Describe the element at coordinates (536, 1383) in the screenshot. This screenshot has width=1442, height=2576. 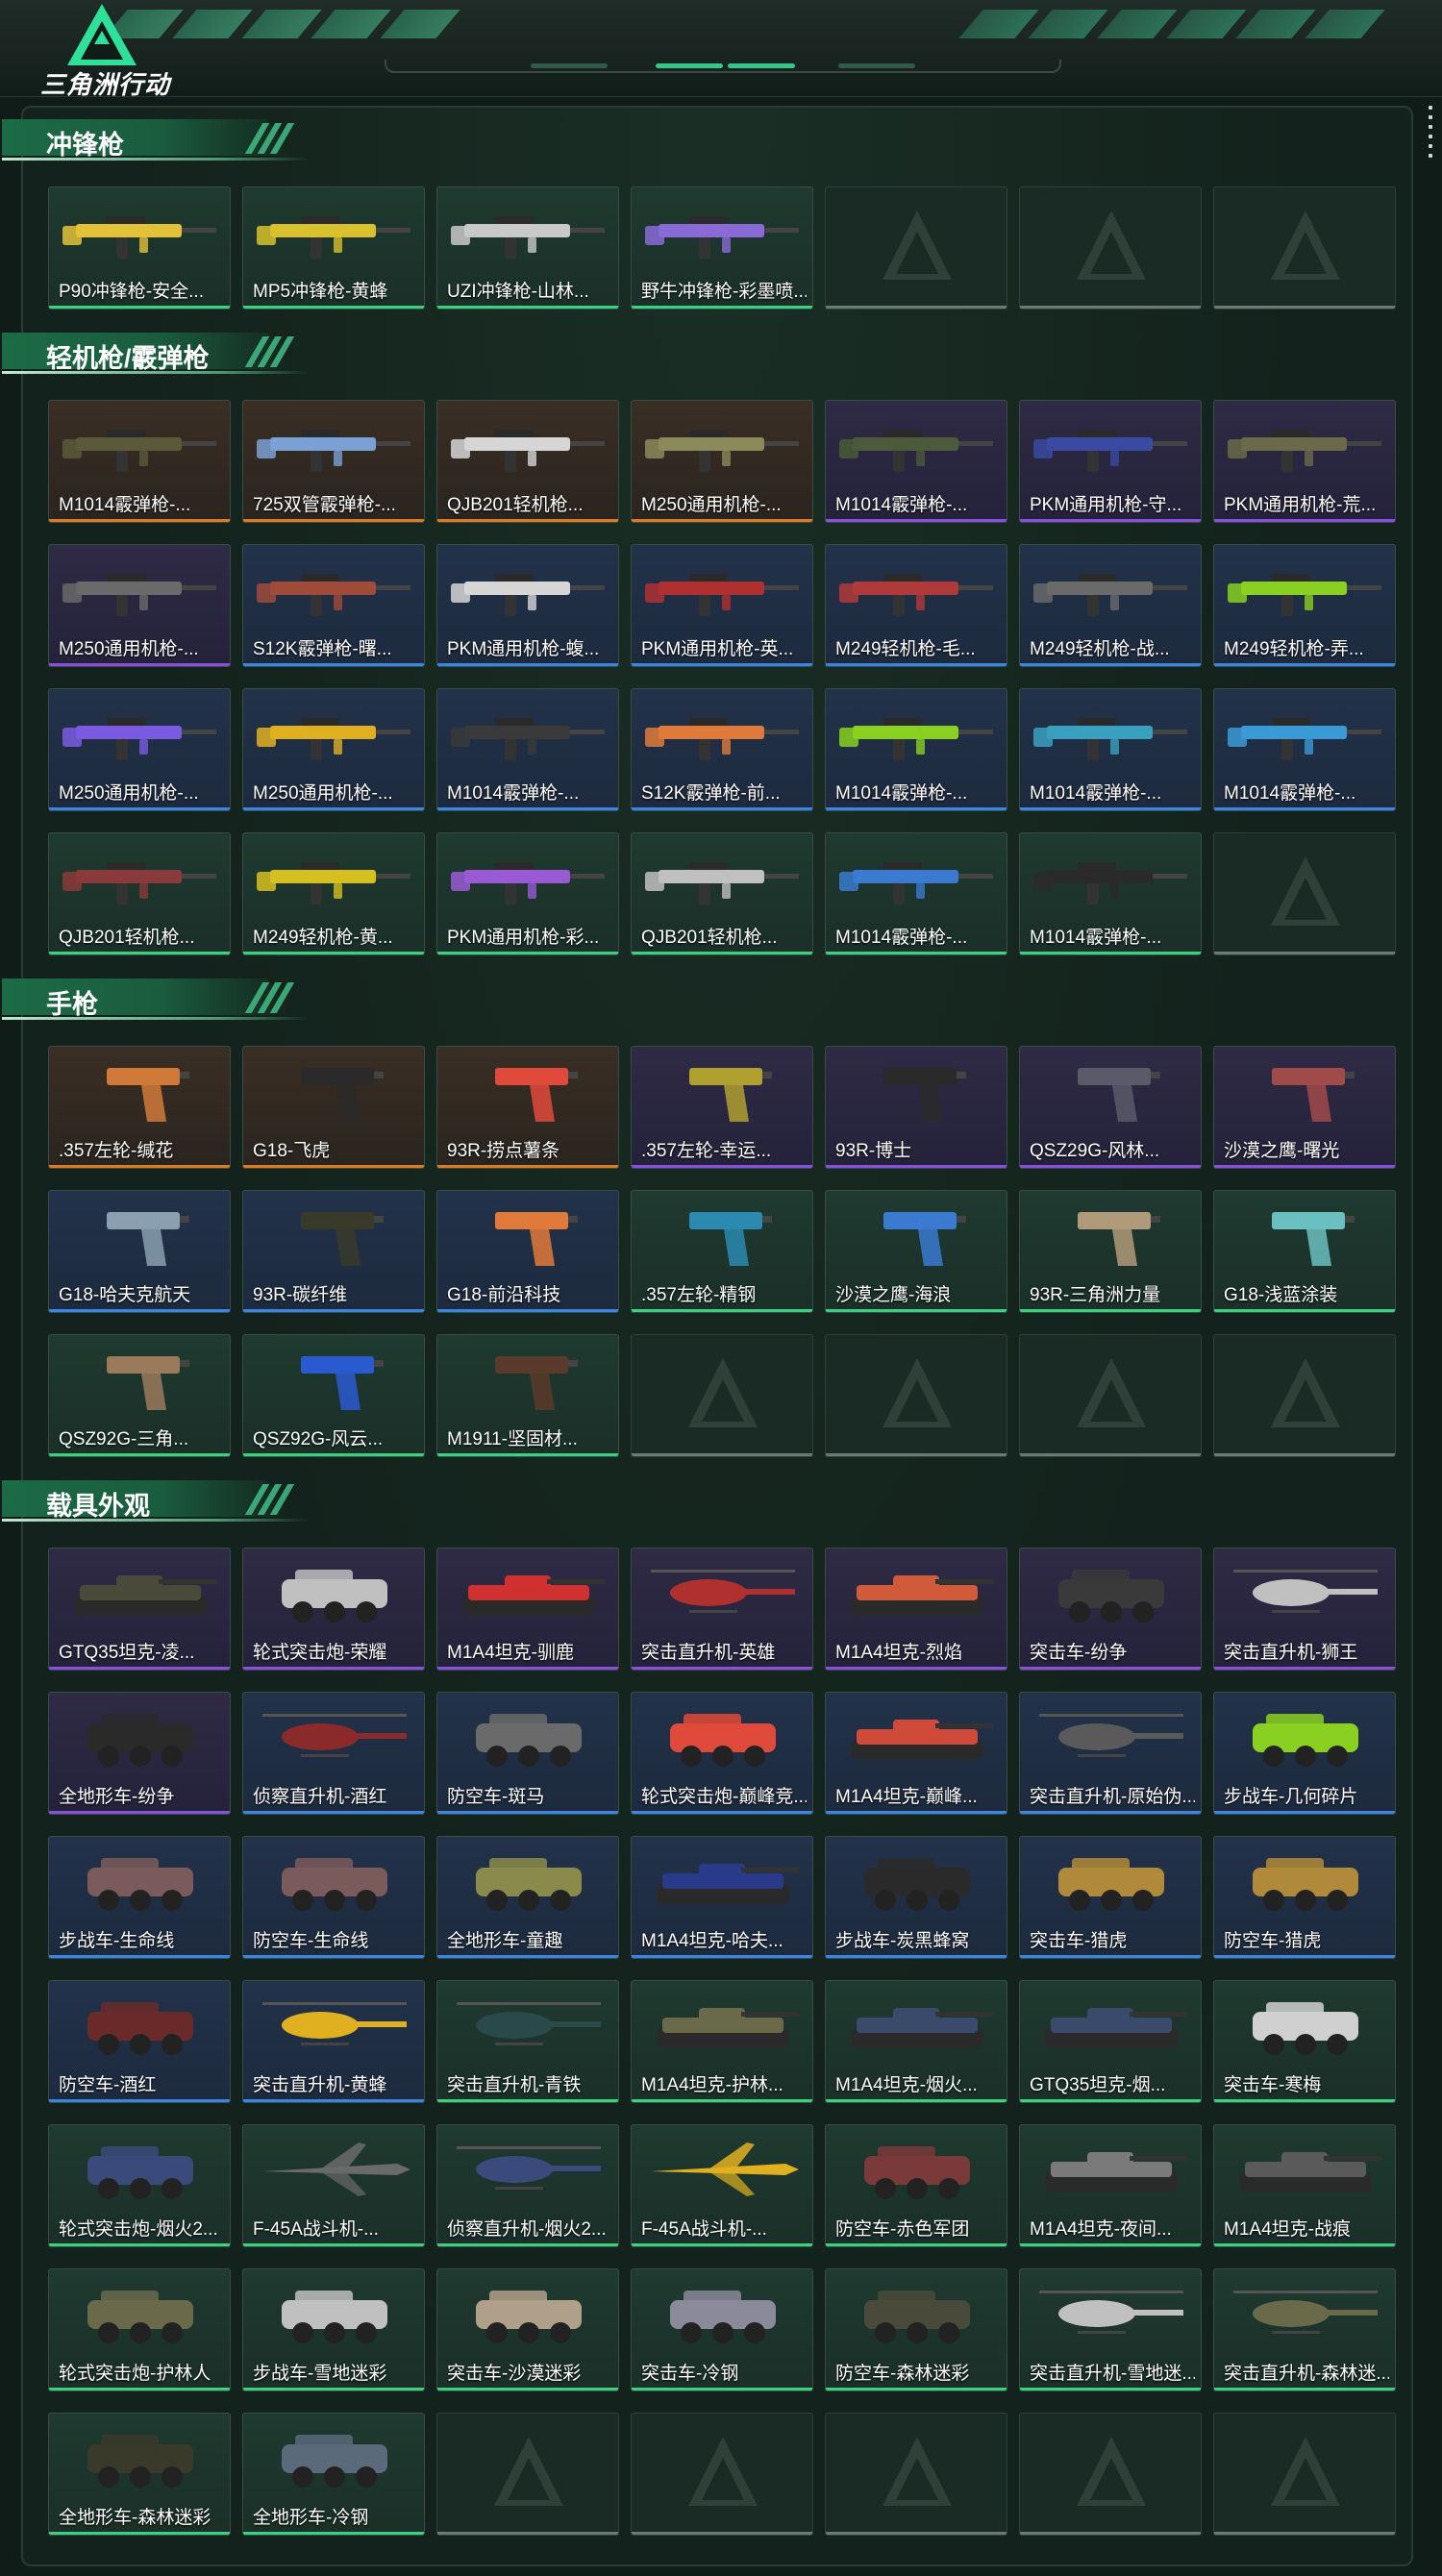
I see `pistol-skin-image` at that location.